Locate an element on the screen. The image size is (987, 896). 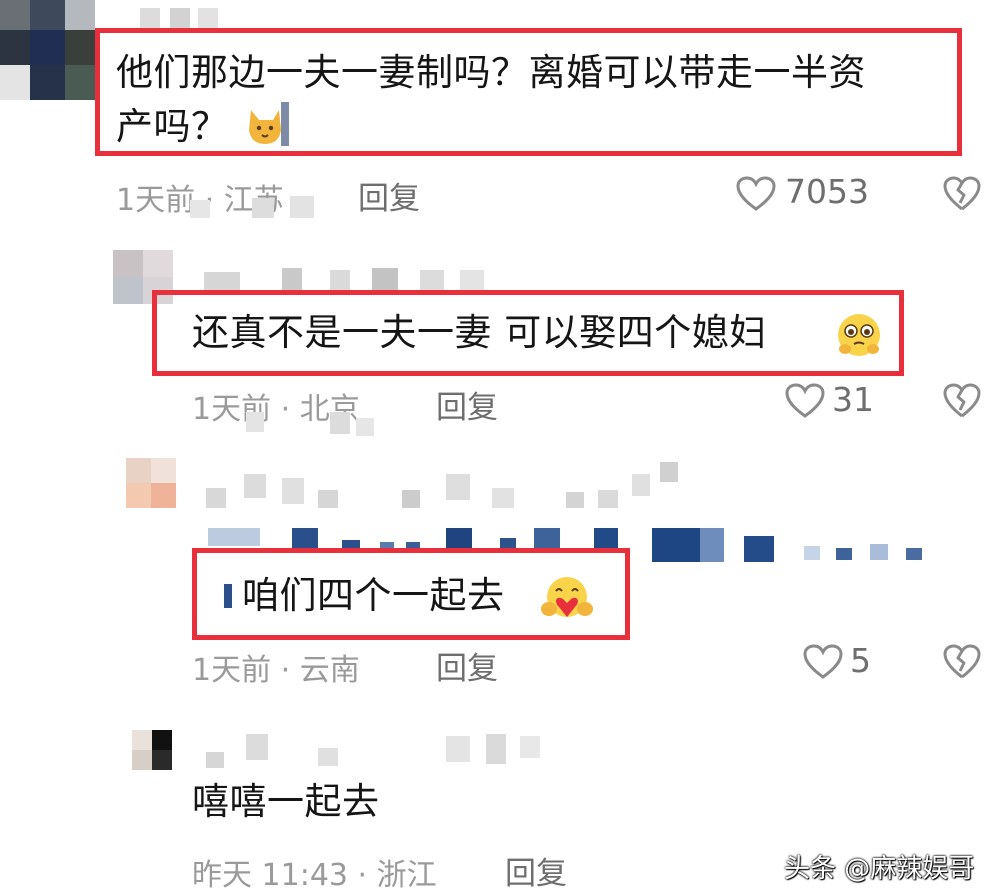
comment-4-time-location: 昨天 11:43 · 浙江 is located at coordinates (314, 875).